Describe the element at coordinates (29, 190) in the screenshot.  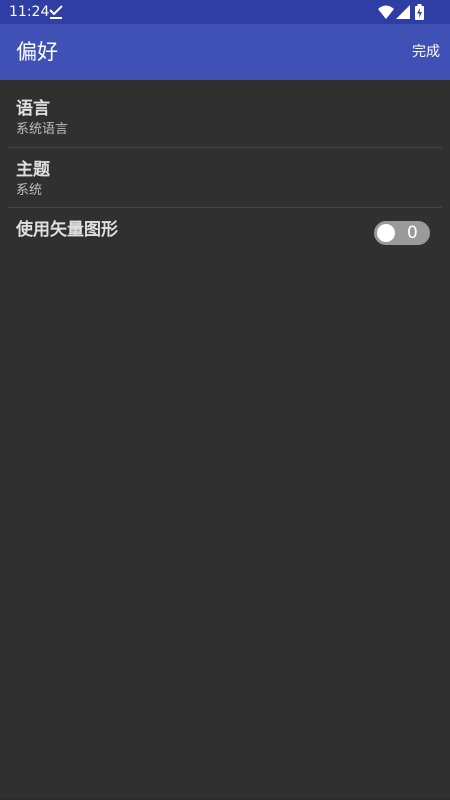
I see `preference-summary: 系统` at that location.